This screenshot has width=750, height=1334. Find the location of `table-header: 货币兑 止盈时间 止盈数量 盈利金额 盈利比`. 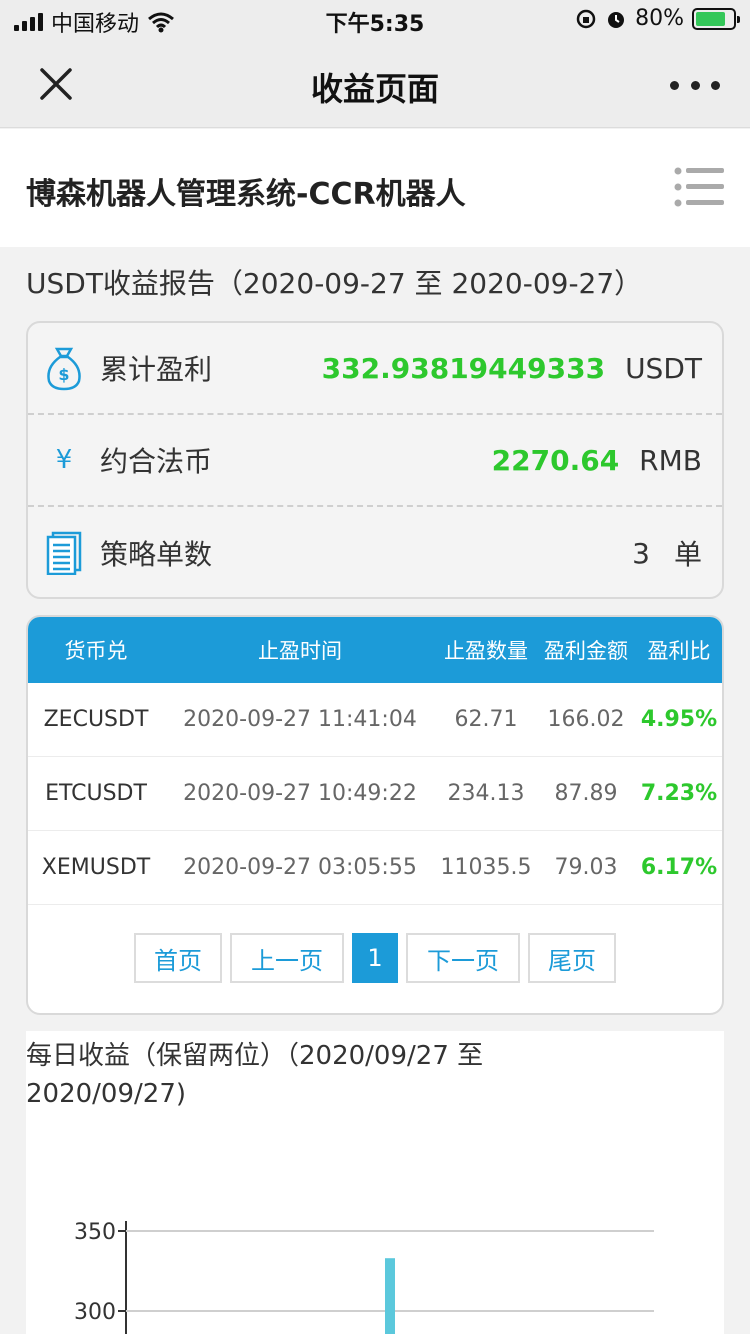

table-header: 货币兑 止盈时间 止盈数量 盈利金额 盈利比 is located at coordinates (375, 650).